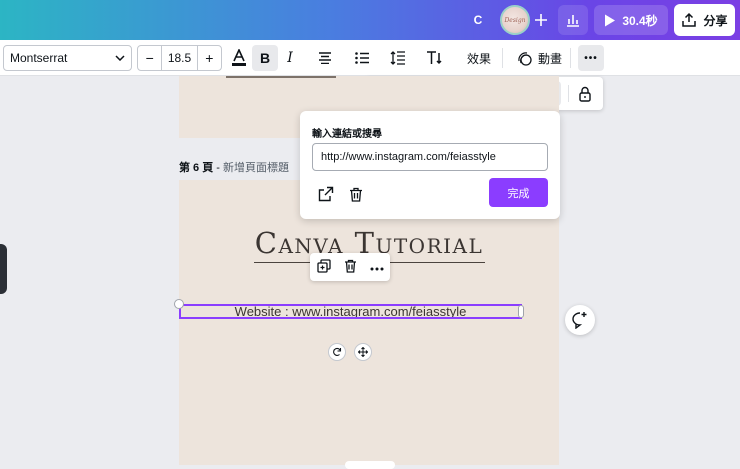  What do you see at coordinates (521, 311) in the screenshot?
I see `resize-handle-right` at bounding box center [521, 311].